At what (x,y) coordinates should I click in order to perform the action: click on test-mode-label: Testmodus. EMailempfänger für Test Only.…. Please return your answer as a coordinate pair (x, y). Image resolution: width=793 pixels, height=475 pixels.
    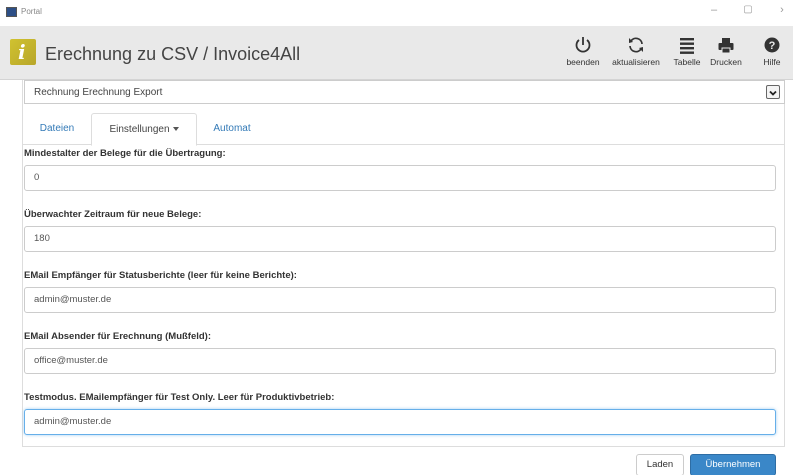
    Looking at the image, I should click on (179, 397).